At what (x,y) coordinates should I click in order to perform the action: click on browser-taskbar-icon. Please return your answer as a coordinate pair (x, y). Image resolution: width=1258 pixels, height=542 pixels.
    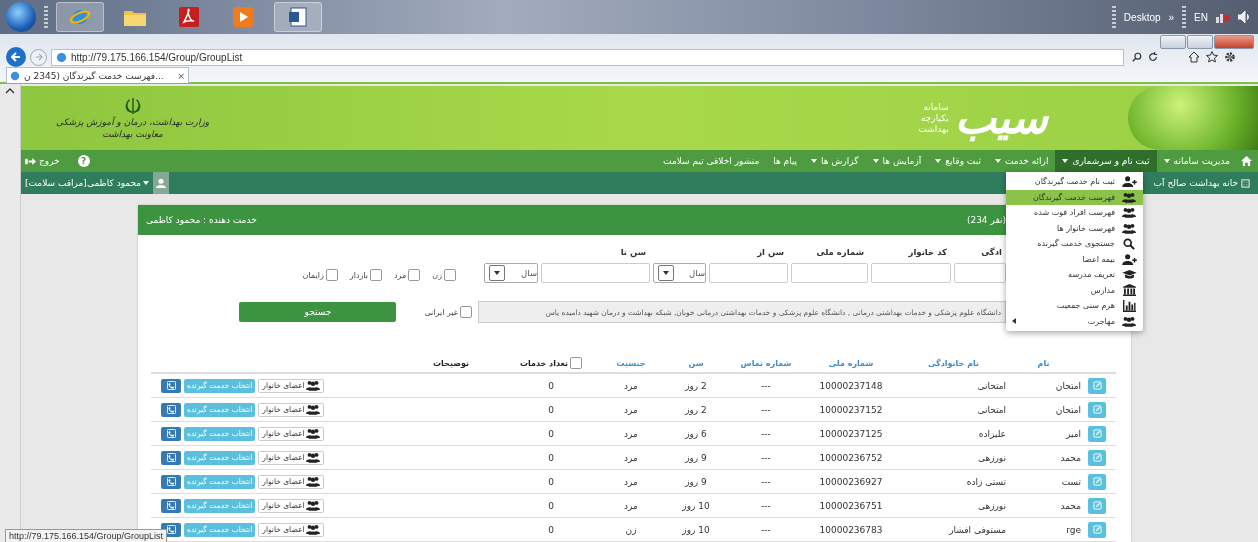
    Looking at the image, I should click on (80, 17).